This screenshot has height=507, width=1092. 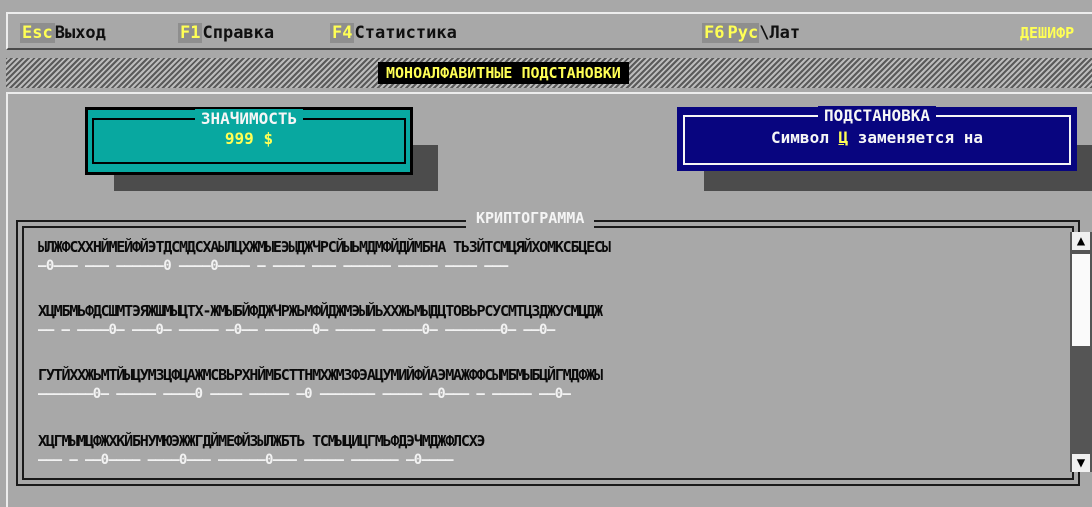 What do you see at coordinates (530, 218) in the screenshot?
I see `cryptogram-title: КРИПТОГРАММА` at bounding box center [530, 218].